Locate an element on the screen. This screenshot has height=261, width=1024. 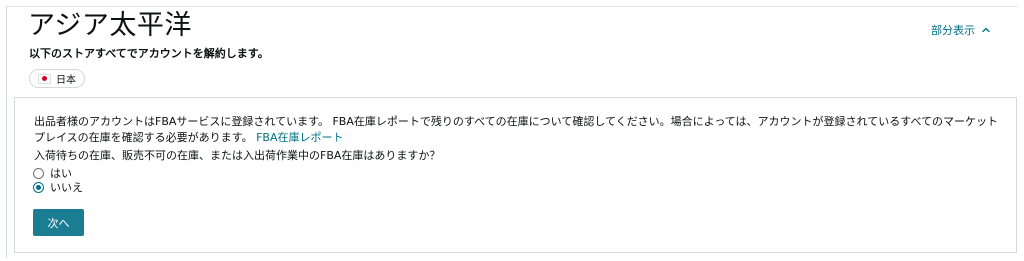
fba-inventory-report-link: FBA在庫レポート is located at coordinates (299, 137).